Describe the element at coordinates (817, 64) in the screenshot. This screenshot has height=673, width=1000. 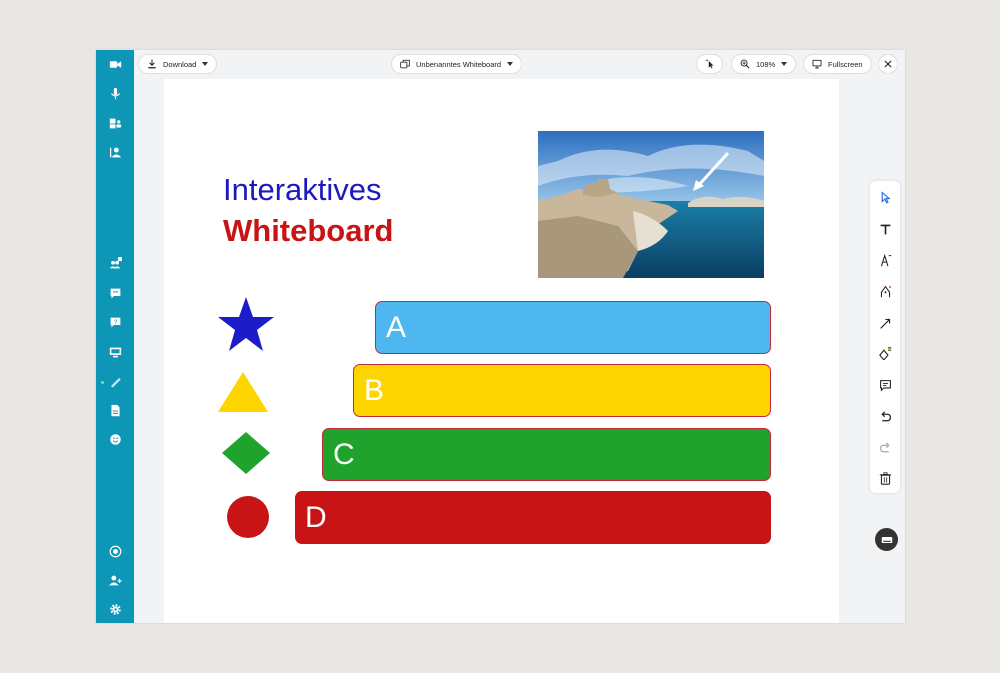
I see `fullscreen-icon` at that location.